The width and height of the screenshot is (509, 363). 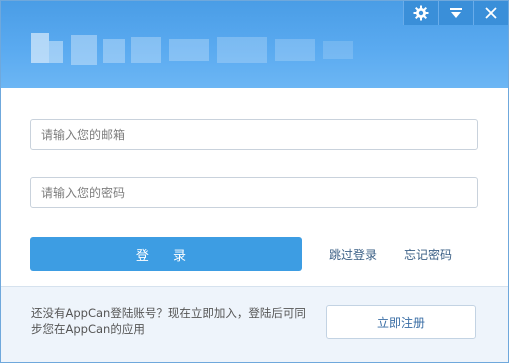 What do you see at coordinates (254, 134) in the screenshot?
I see `email-input` at bounding box center [254, 134].